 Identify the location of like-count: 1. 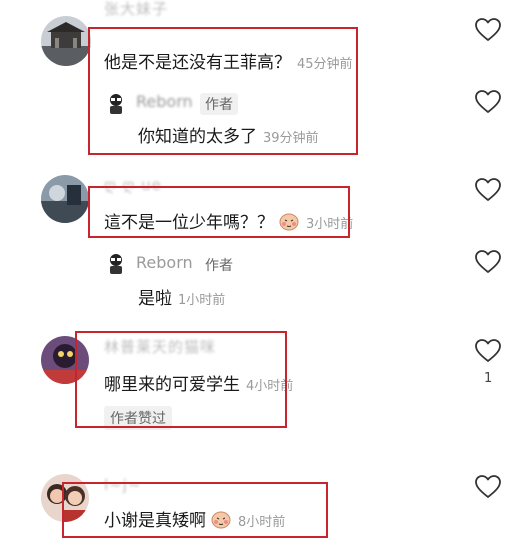
(488, 378).